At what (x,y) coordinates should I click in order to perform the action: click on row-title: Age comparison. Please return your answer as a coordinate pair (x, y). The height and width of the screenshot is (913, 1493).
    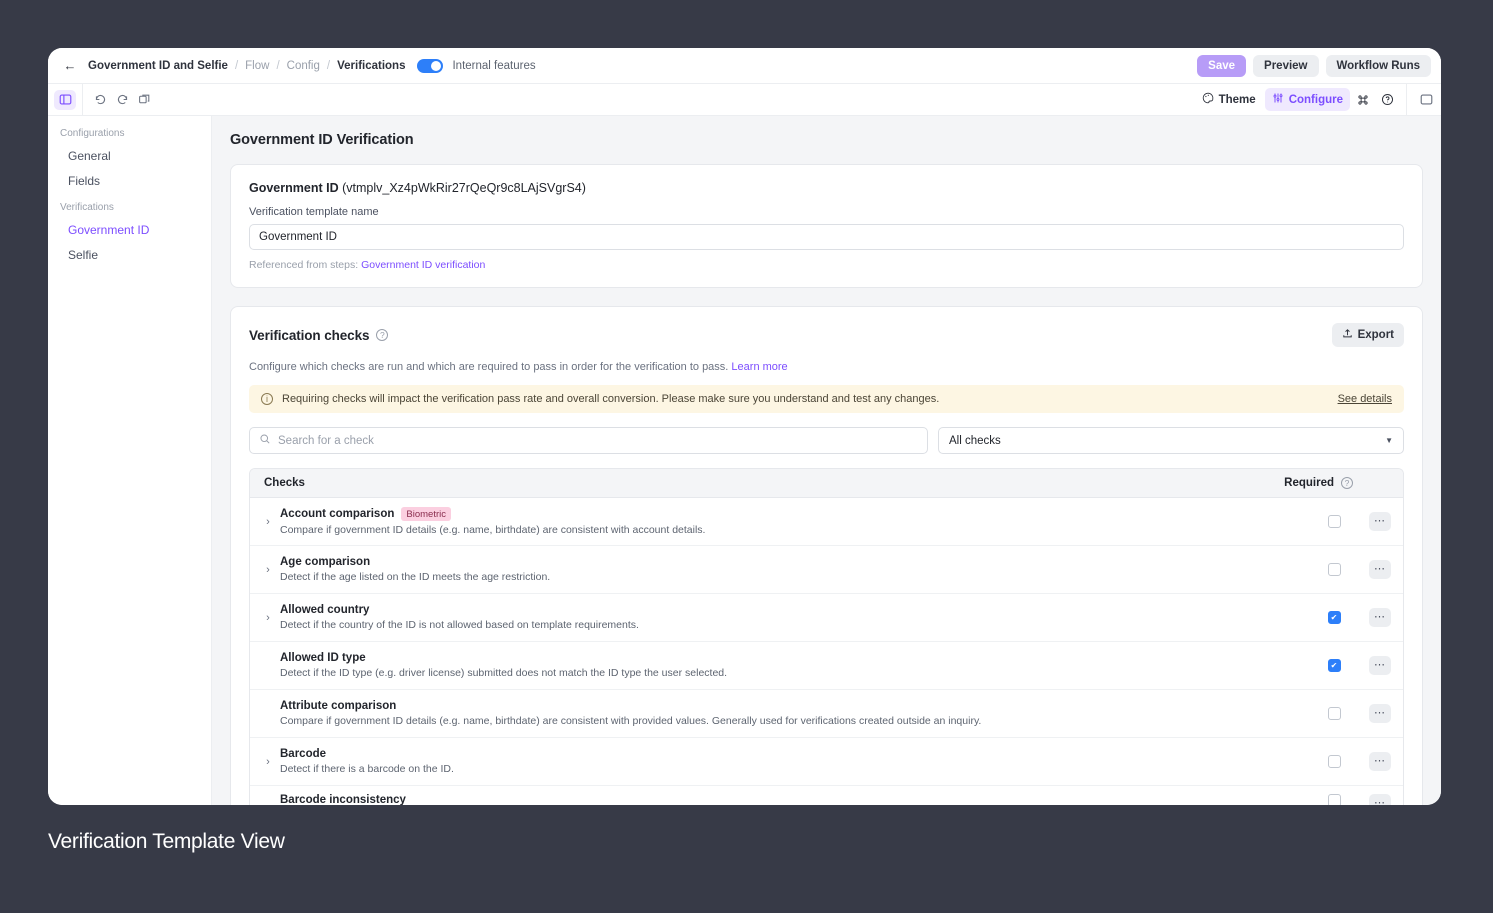
    Looking at the image, I should click on (325, 562).